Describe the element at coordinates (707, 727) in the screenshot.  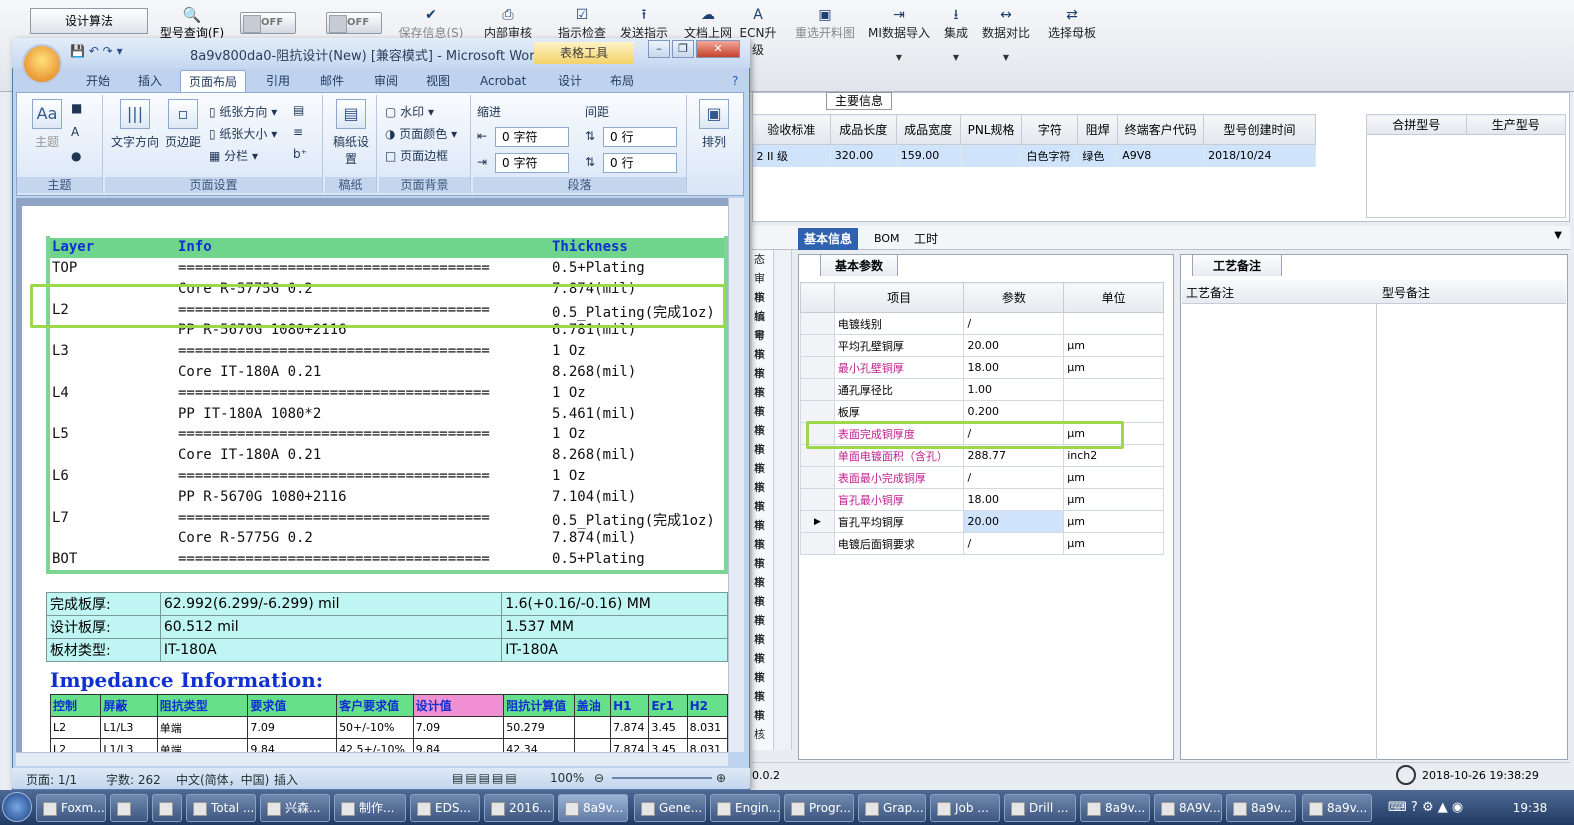
I see `impedance-cell: 8.031` at that location.